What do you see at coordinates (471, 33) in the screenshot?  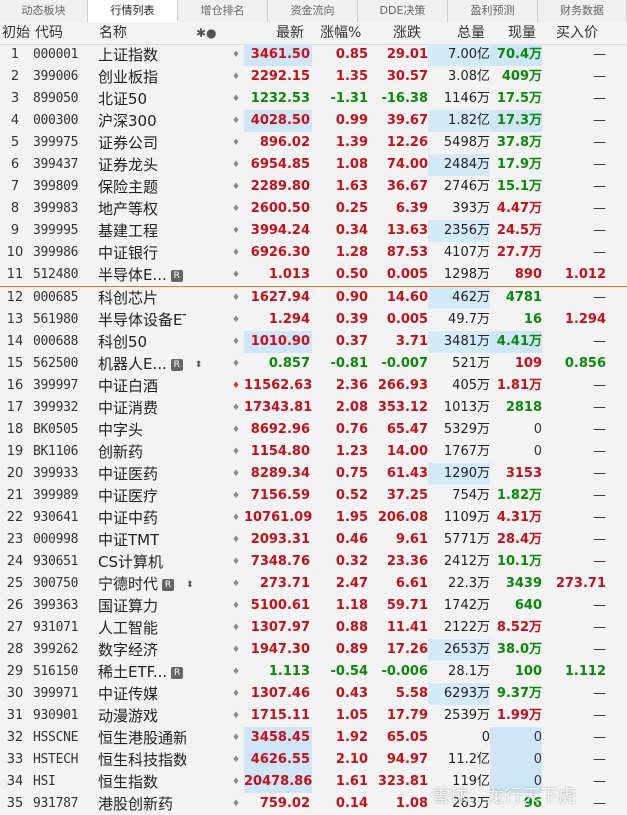 I see `col-vol-header: 总量` at bounding box center [471, 33].